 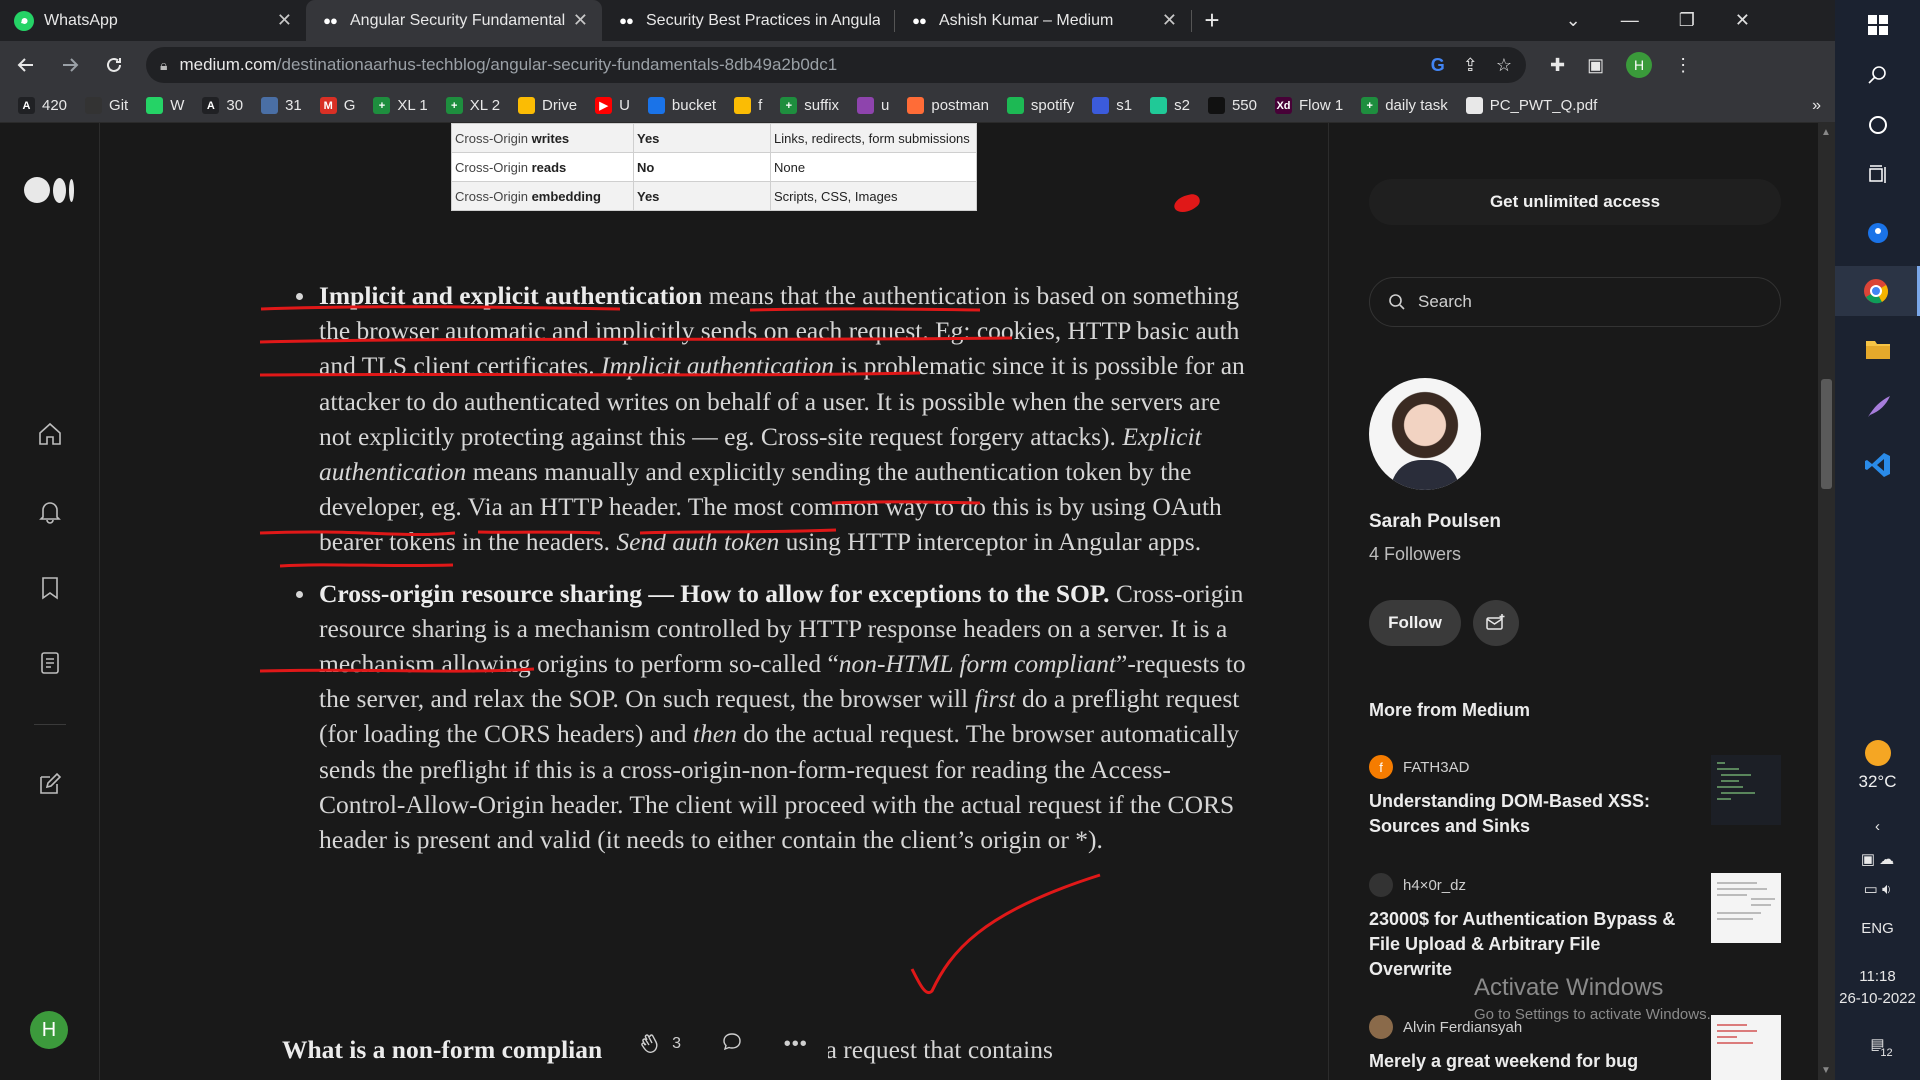 What do you see at coordinates (281, 105) in the screenshot?
I see `bookmark-item: 31` at bounding box center [281, 105].